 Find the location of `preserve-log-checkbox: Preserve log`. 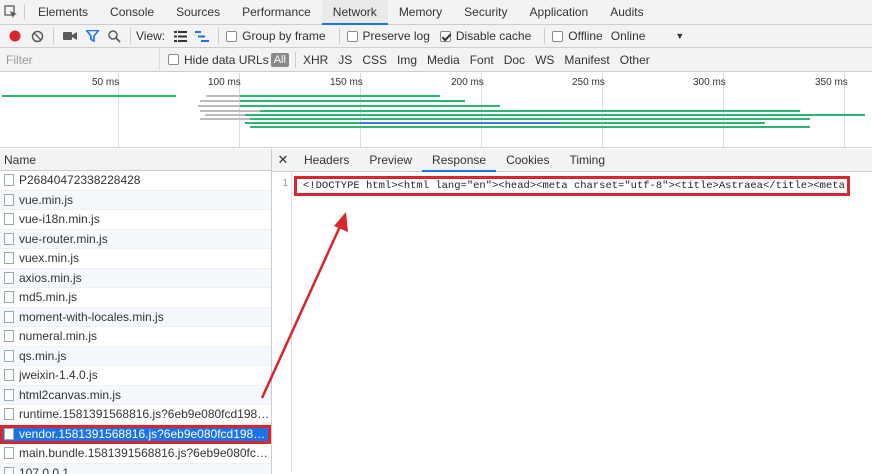

preserve-log-checkbox: Preserve log is located at coordinates (387, 36).